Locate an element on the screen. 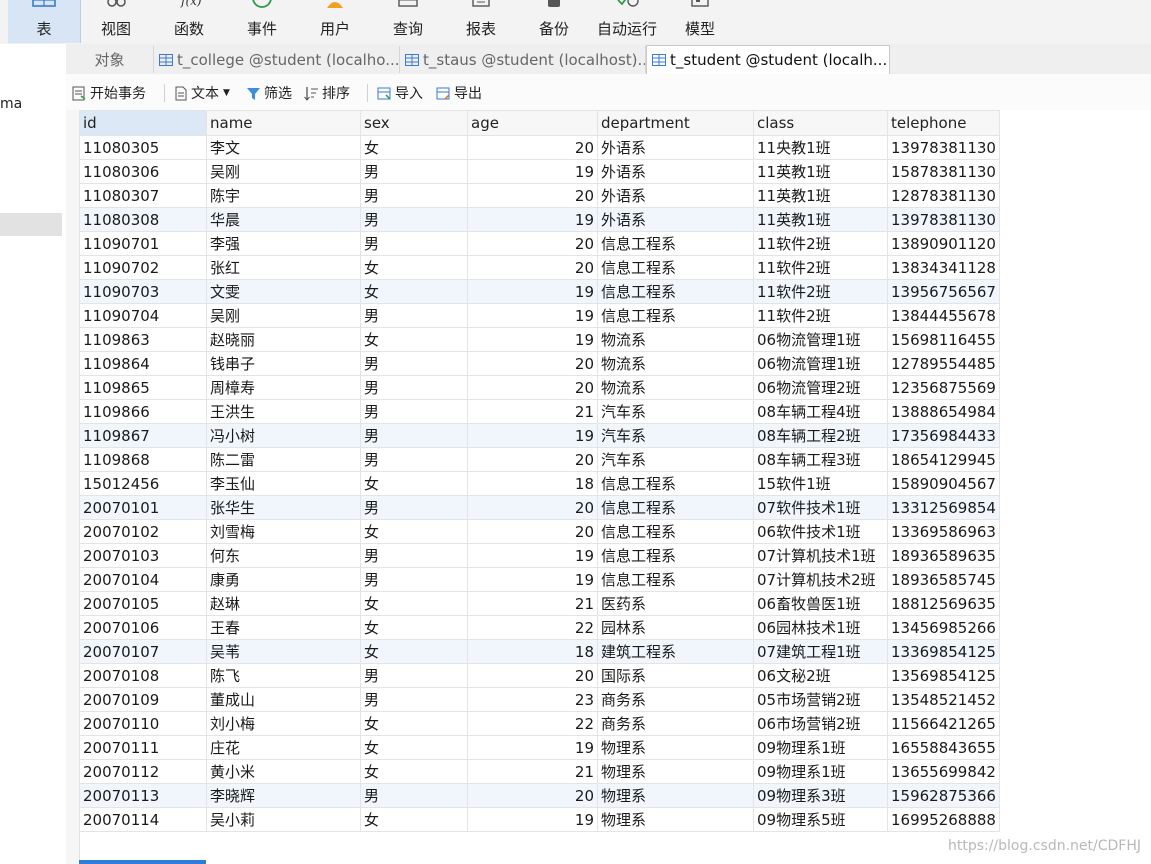 The height and width of the screenshot is (864, 1151). cell-telephone: 13978381130 is located at coordinates (943, 147).